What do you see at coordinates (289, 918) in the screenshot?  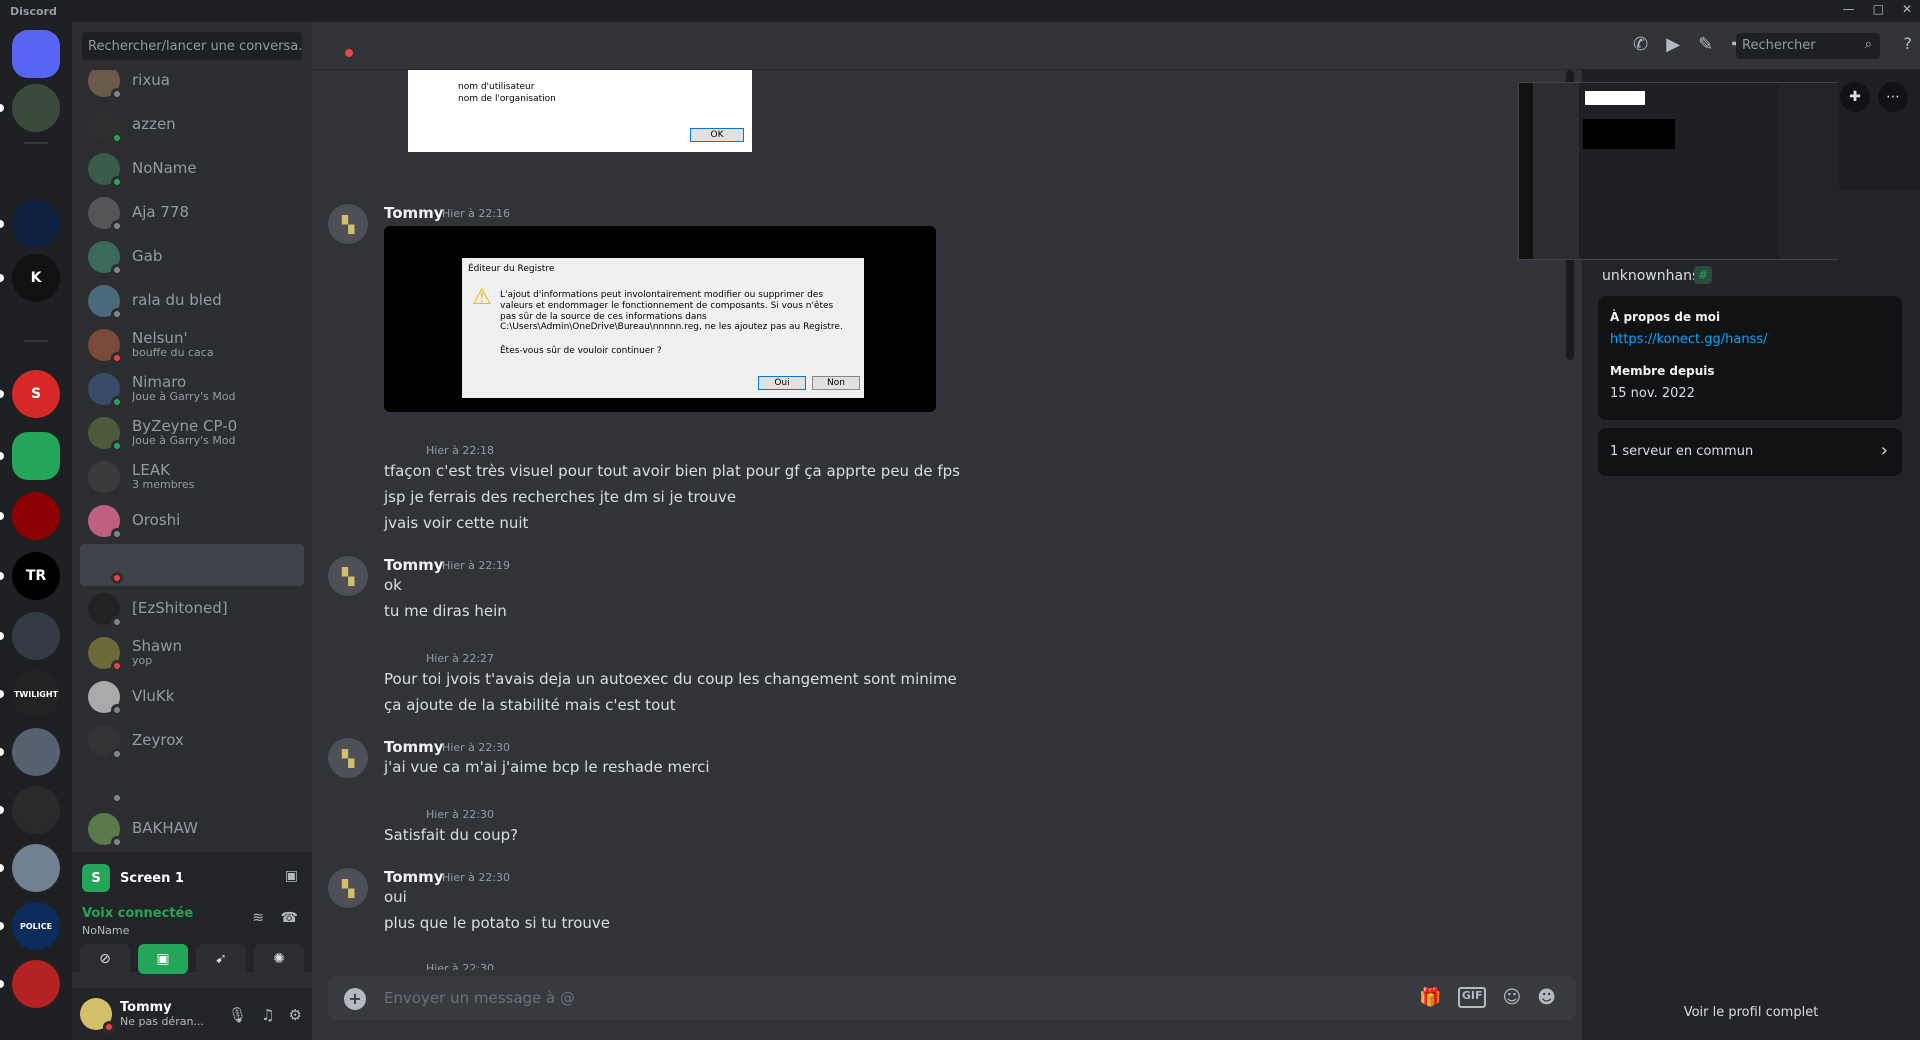 I see `disconnect-icon: ☎` at bounding box center [289, 918].